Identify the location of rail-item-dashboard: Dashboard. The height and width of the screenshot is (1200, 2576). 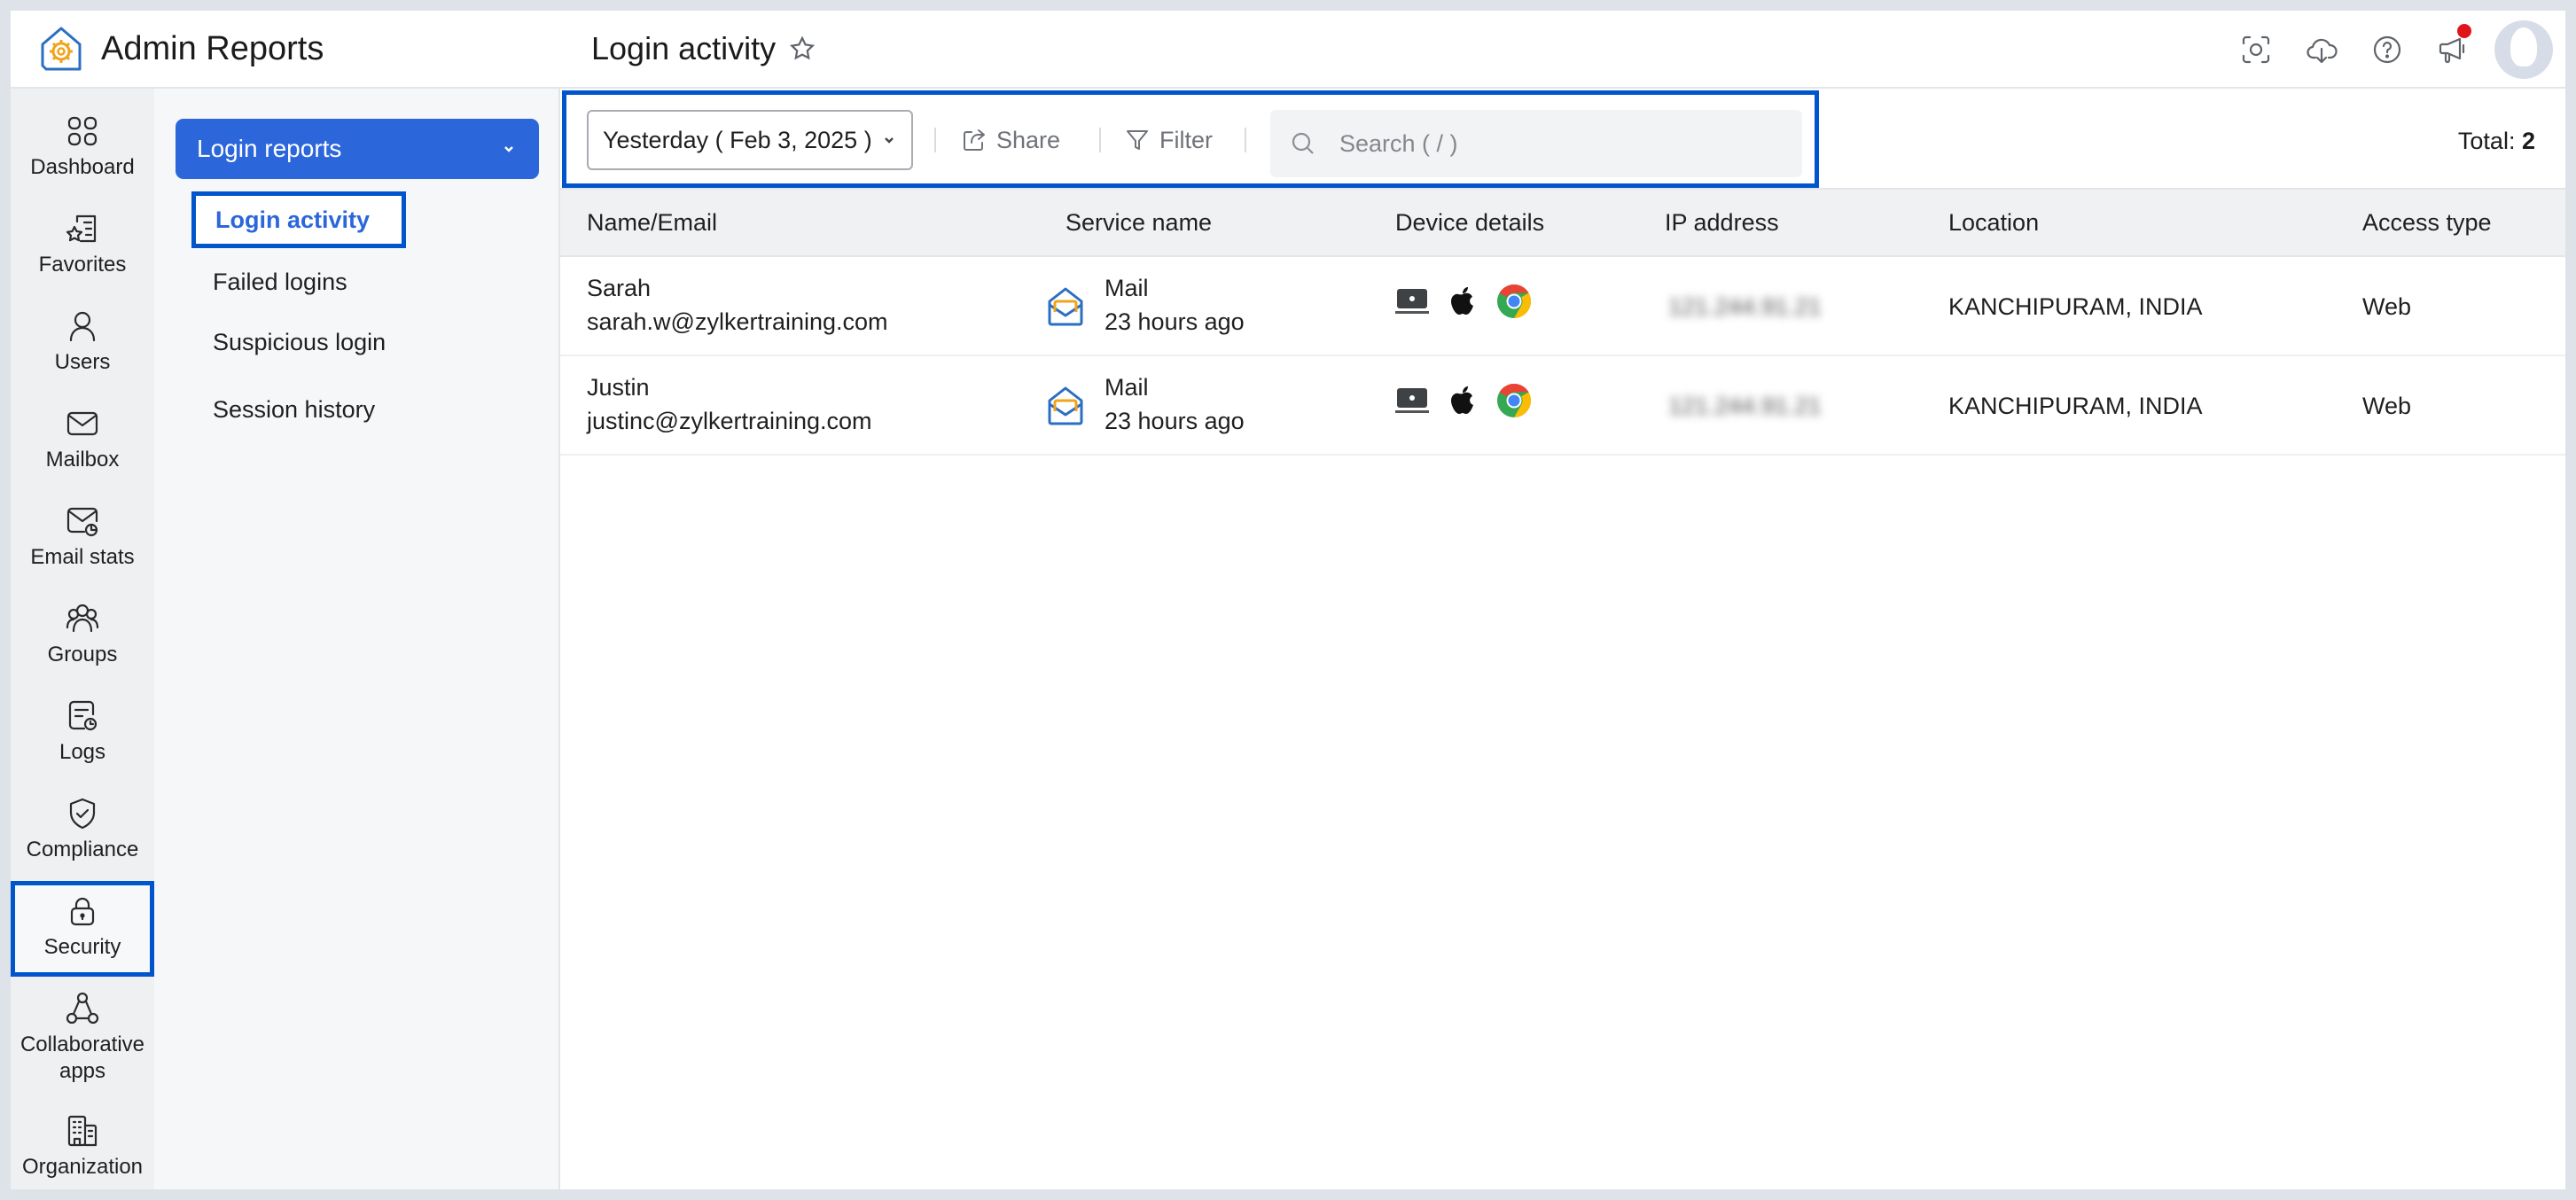
(82, 149).